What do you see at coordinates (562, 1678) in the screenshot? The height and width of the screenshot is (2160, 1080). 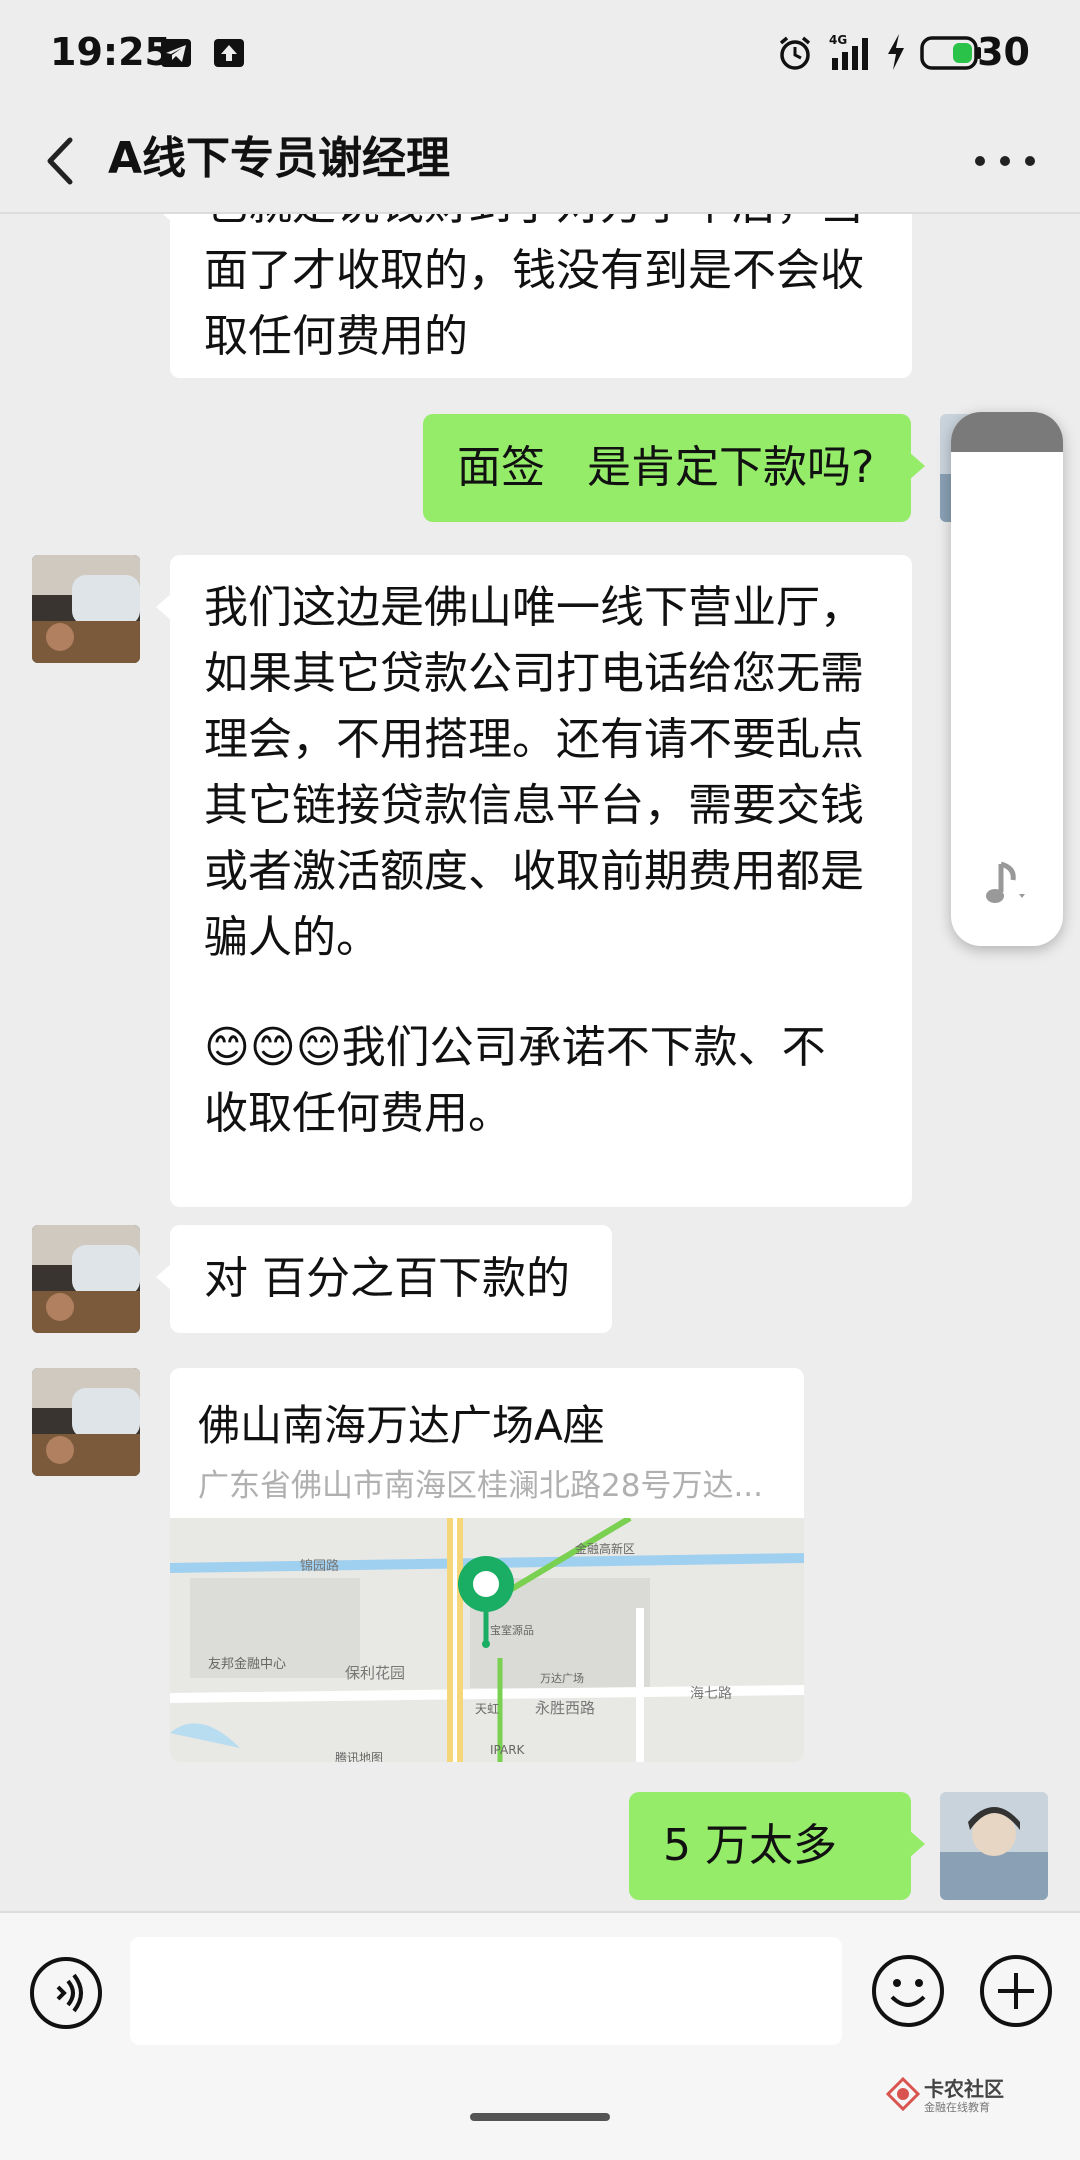 I see `svg-text: 万达广场` at bounding box center [562, 1678].